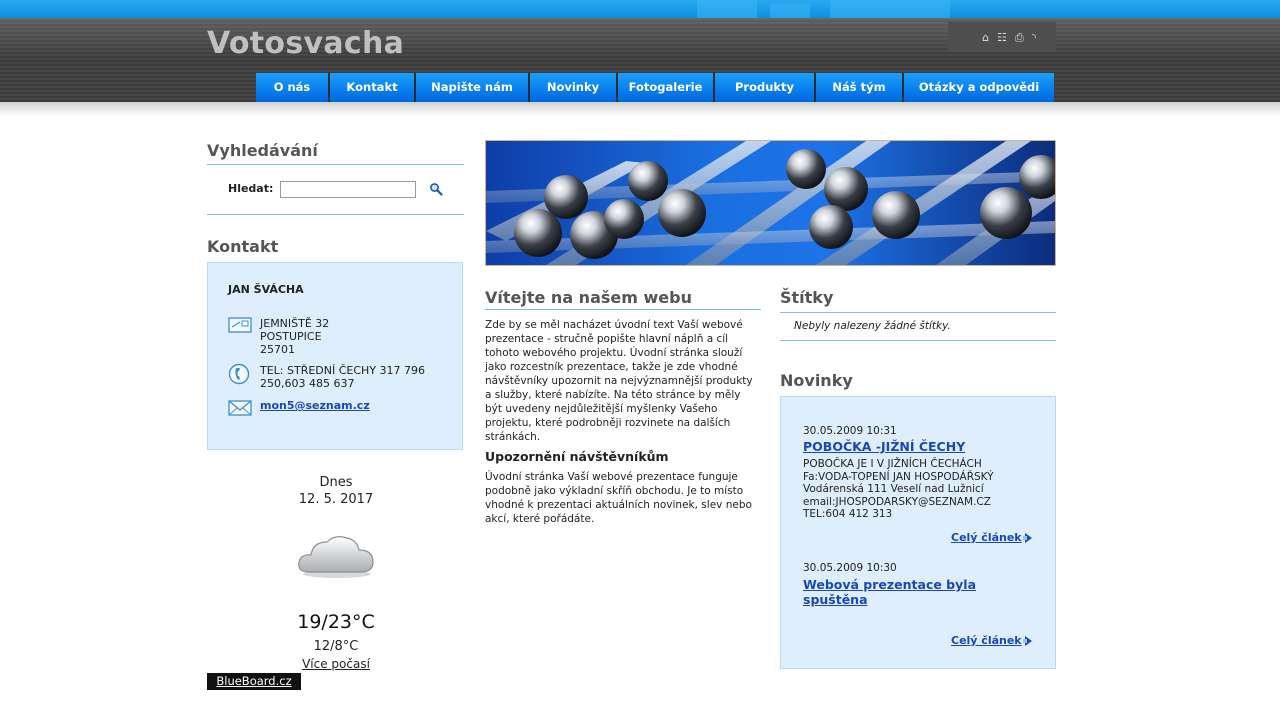 The height and width of the screenshot is (708, 1280). Describe the element at coordinates (336, 482) in the screenshot. I see `weather-today-label: Dnes` at that location.